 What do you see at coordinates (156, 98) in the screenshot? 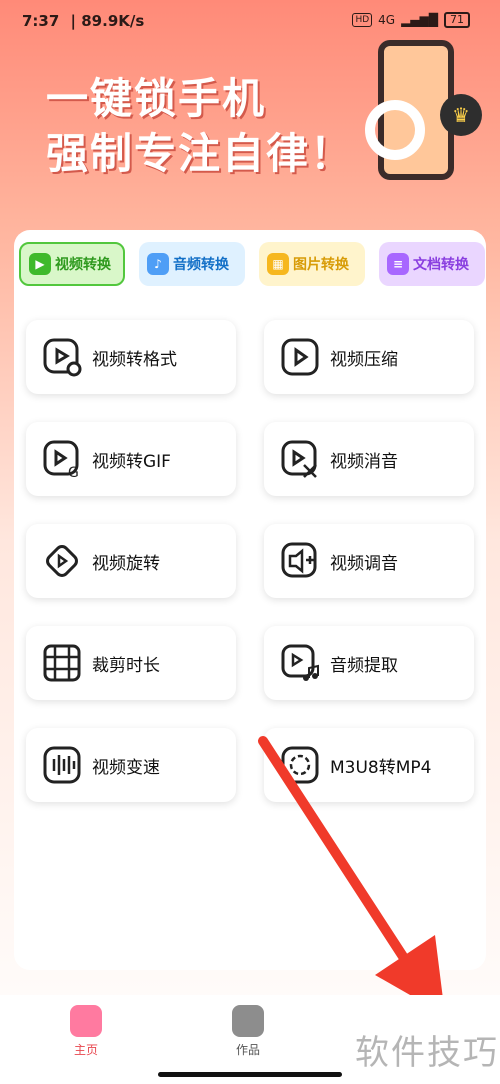
I see `banner-line-1: 一键锁手机` at bounding box center [156, 98].